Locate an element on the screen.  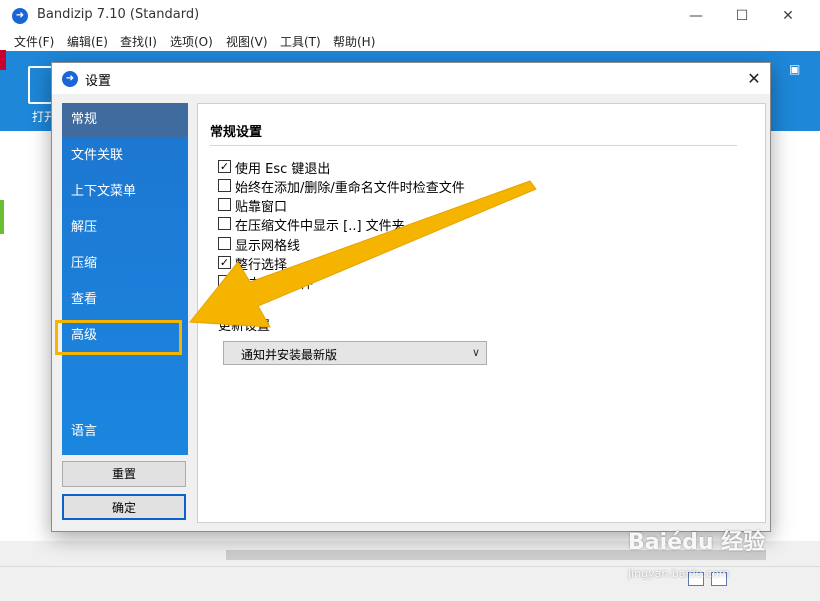
reset-button: 重置 is located at coordinates (124, 474).